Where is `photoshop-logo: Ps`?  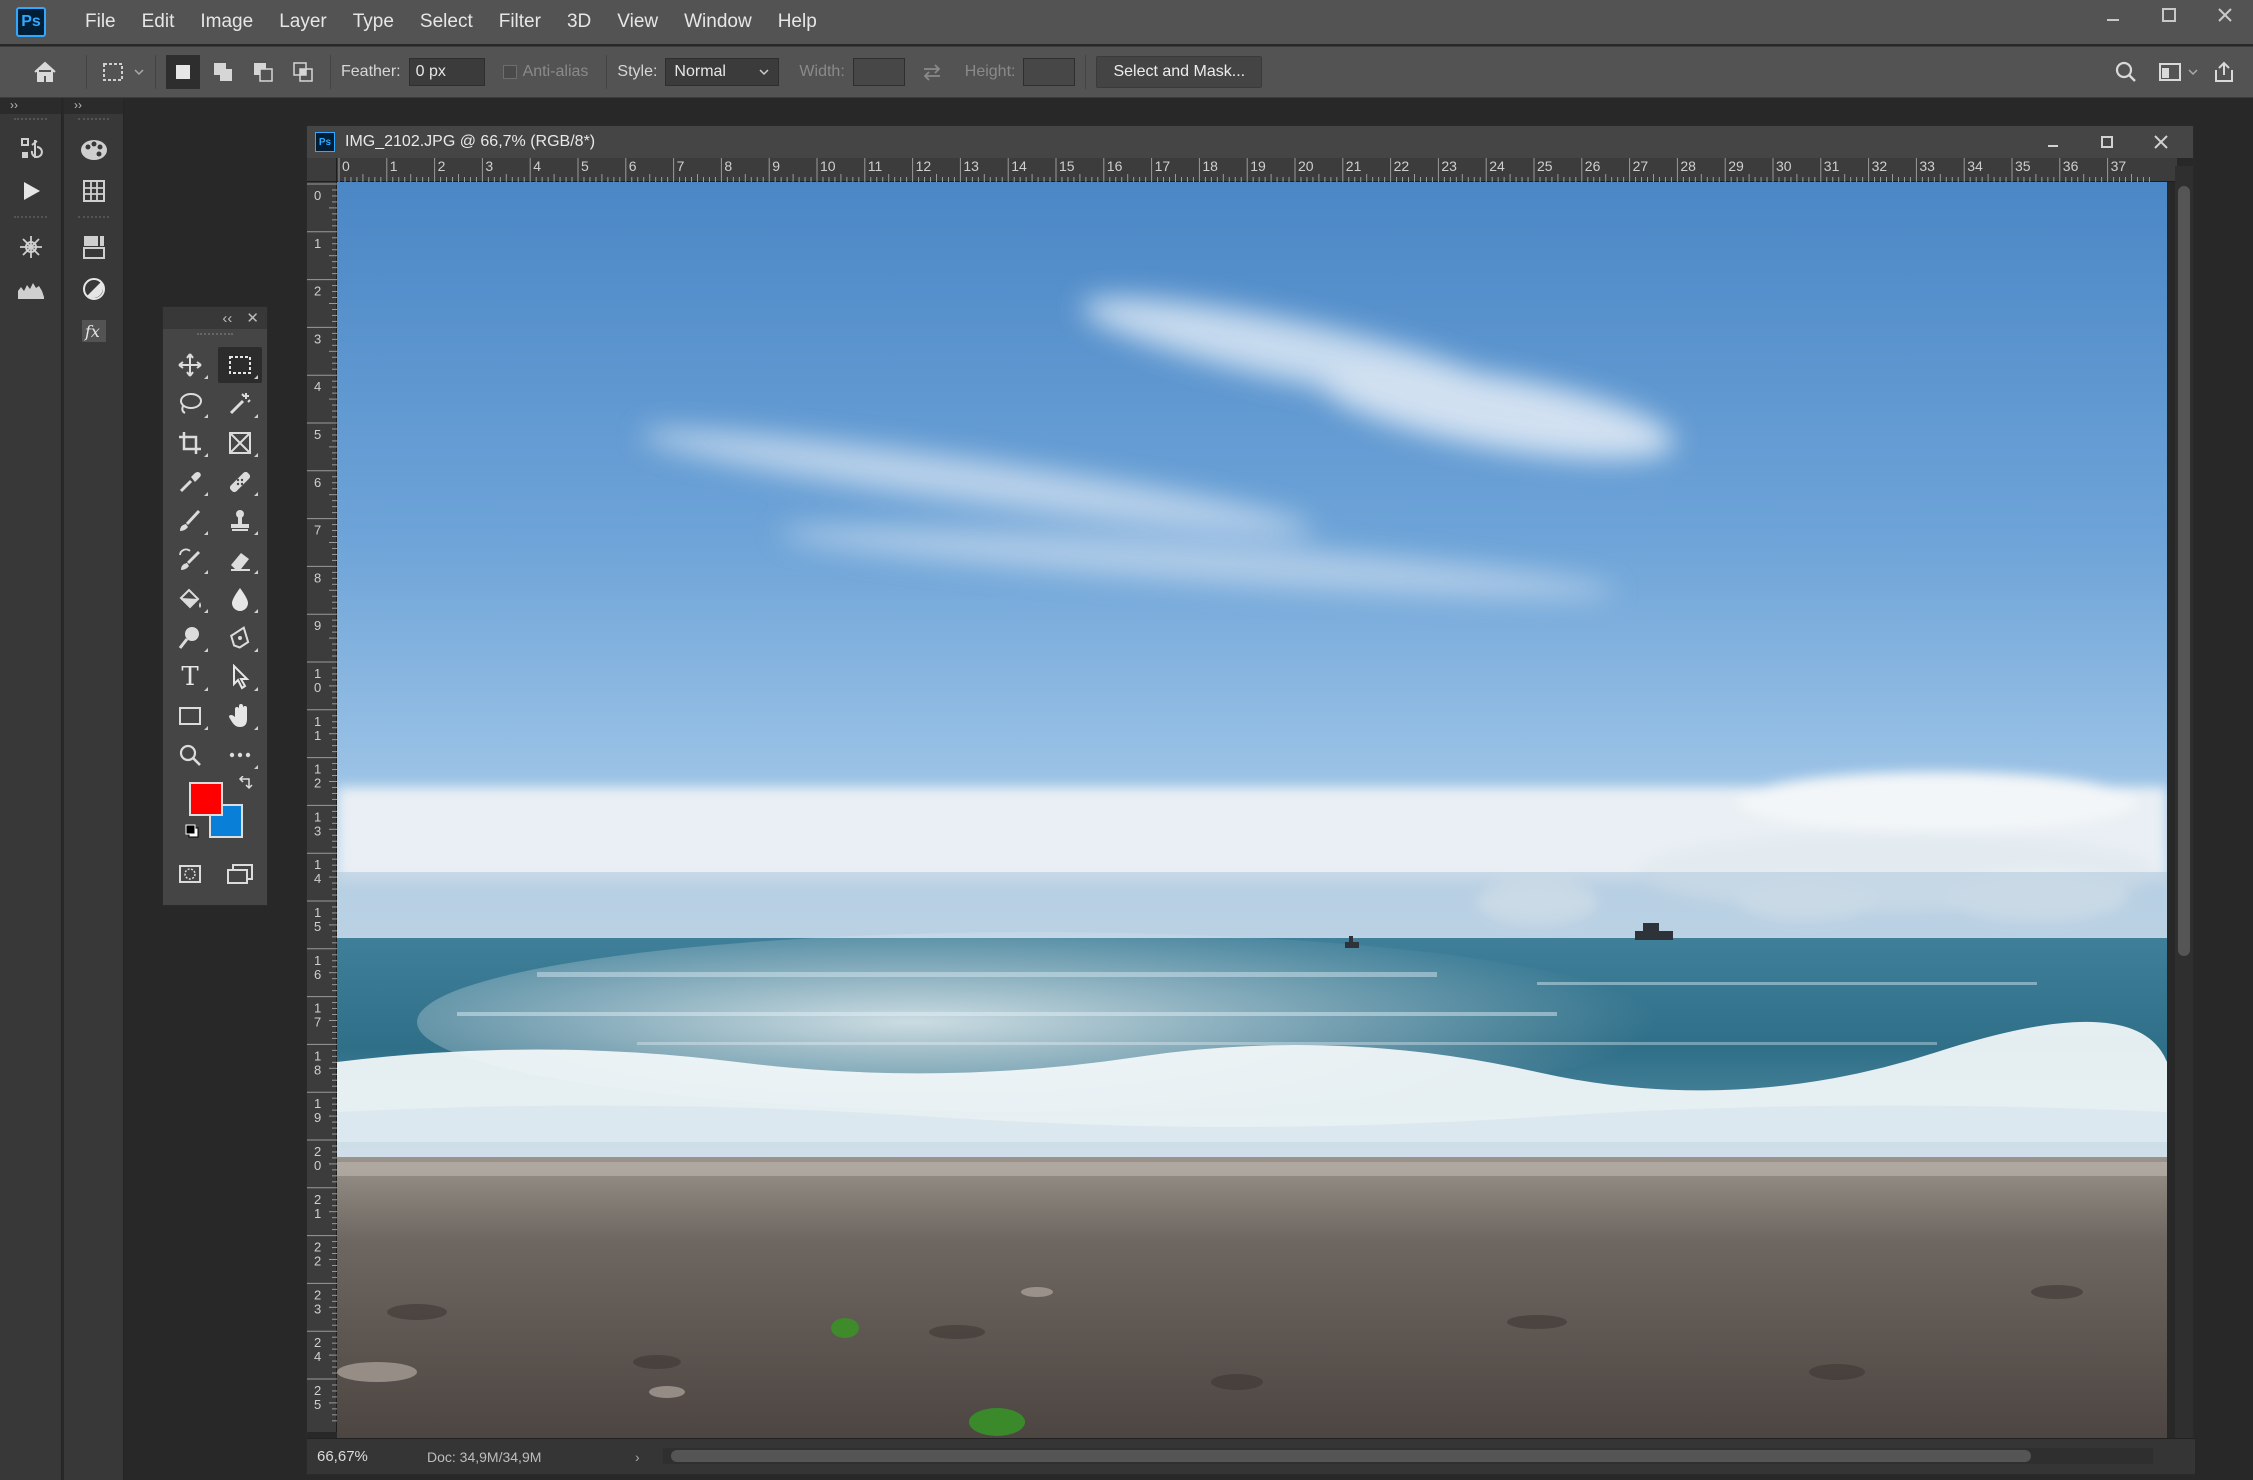
photoshop-logo: Ps is located at coordinates (31, 22).